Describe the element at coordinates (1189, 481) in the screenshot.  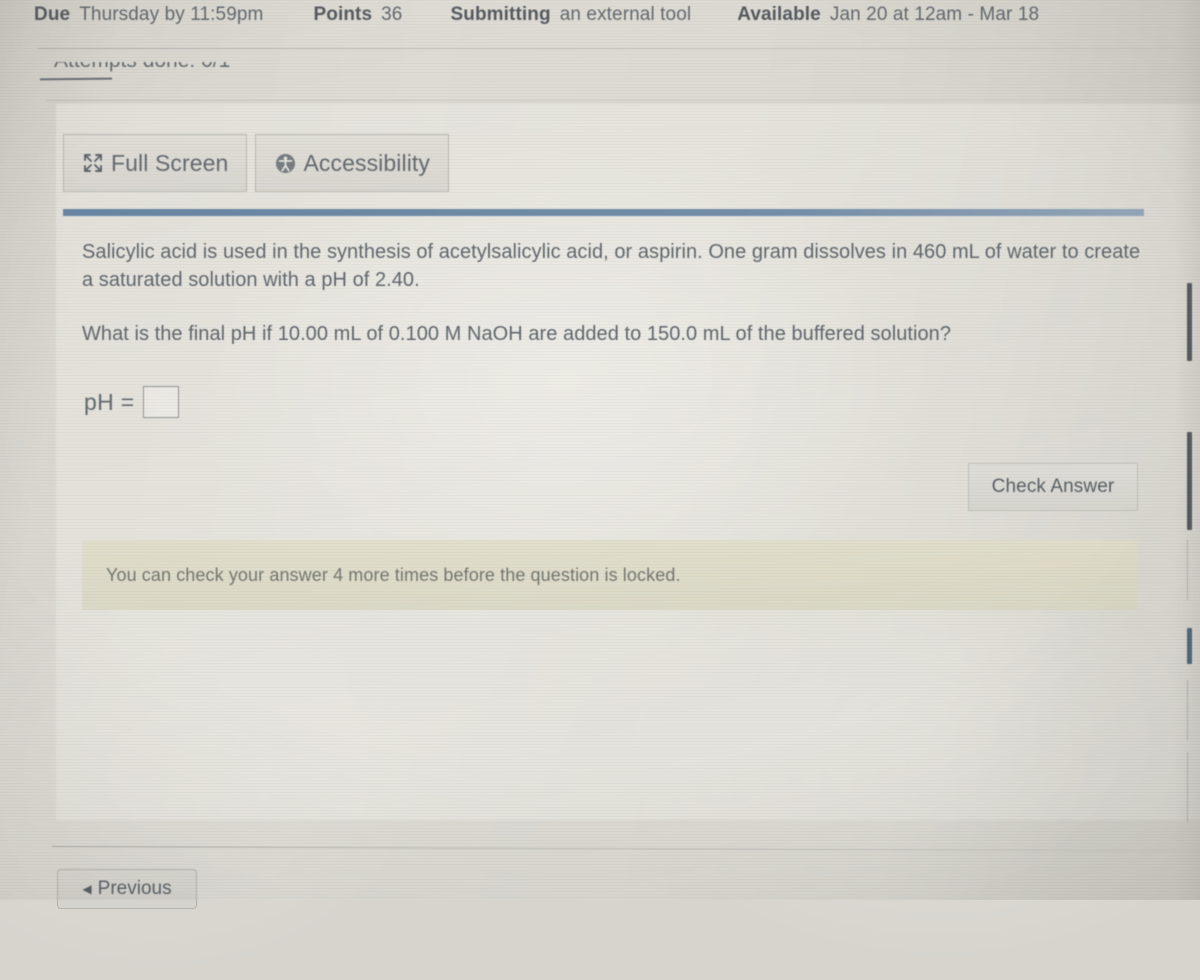
I see `scrollbar-mark-middle` at that location.